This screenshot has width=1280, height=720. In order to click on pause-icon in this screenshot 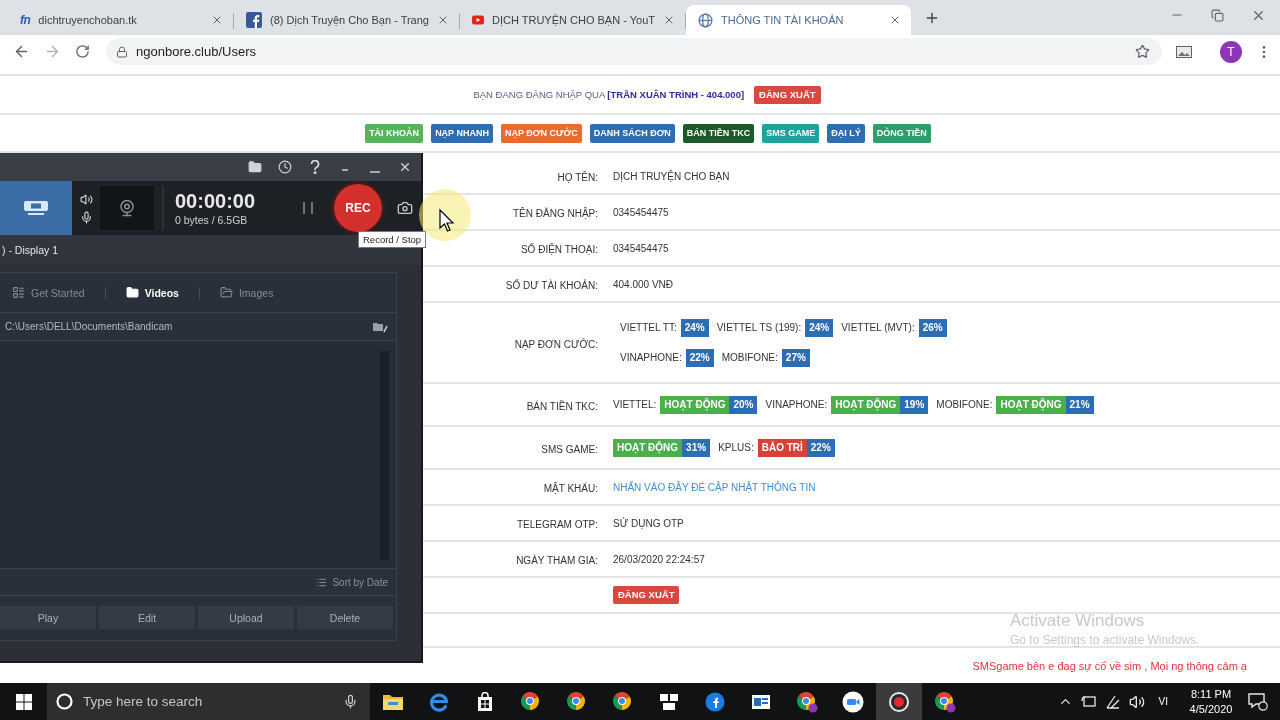, I will do `click(308, 208)`.